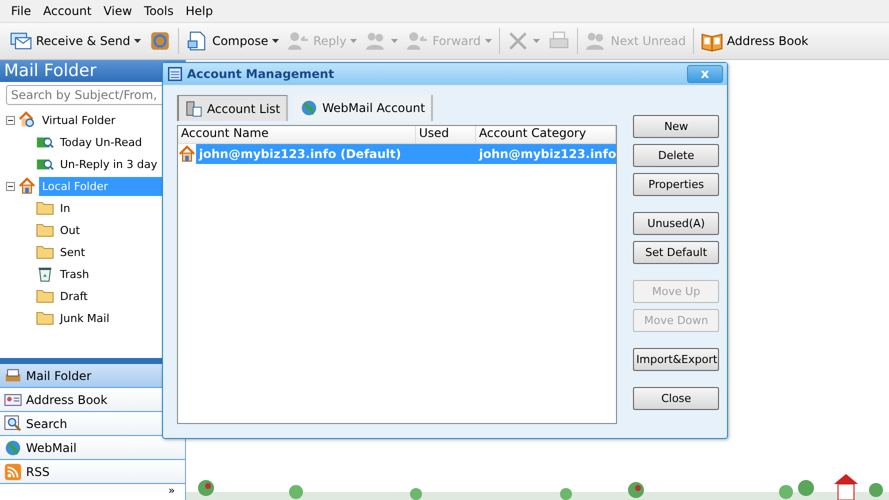 Image resolution: width=889 pixels, height=500 pixels. What do you see at coordinates (197, 41) in the screenshot?
I see `document-icon` at bounding box center [197, 41].